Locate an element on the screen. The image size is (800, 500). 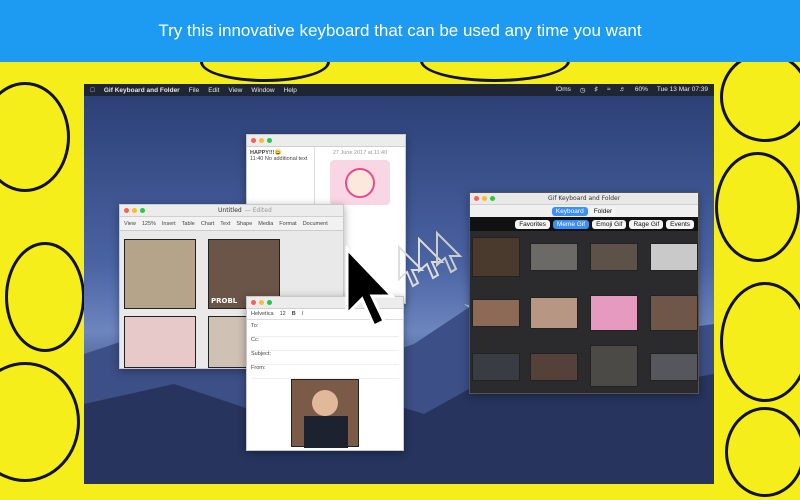
italic-icon: I is located at coordinates (303, 314).